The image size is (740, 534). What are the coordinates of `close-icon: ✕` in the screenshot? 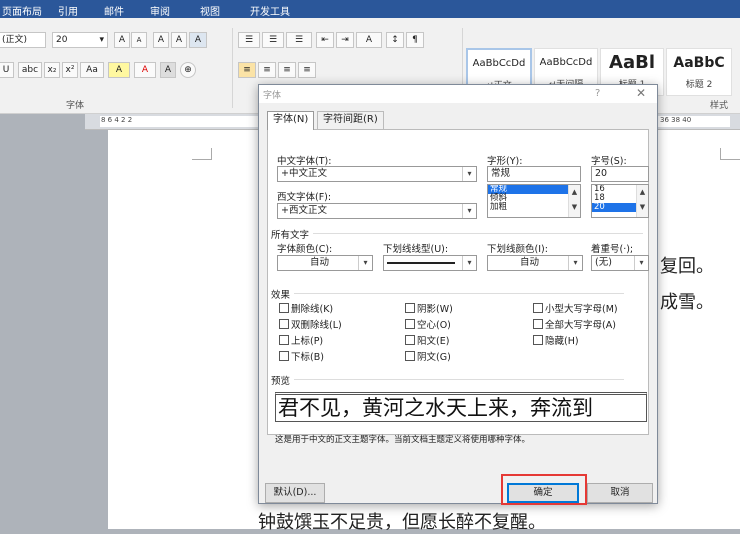 It's located at (641, 93).